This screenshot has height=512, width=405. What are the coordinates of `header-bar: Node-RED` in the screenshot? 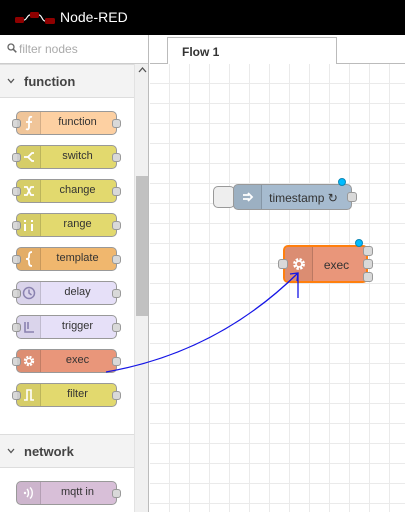 It's located at (202, 17).